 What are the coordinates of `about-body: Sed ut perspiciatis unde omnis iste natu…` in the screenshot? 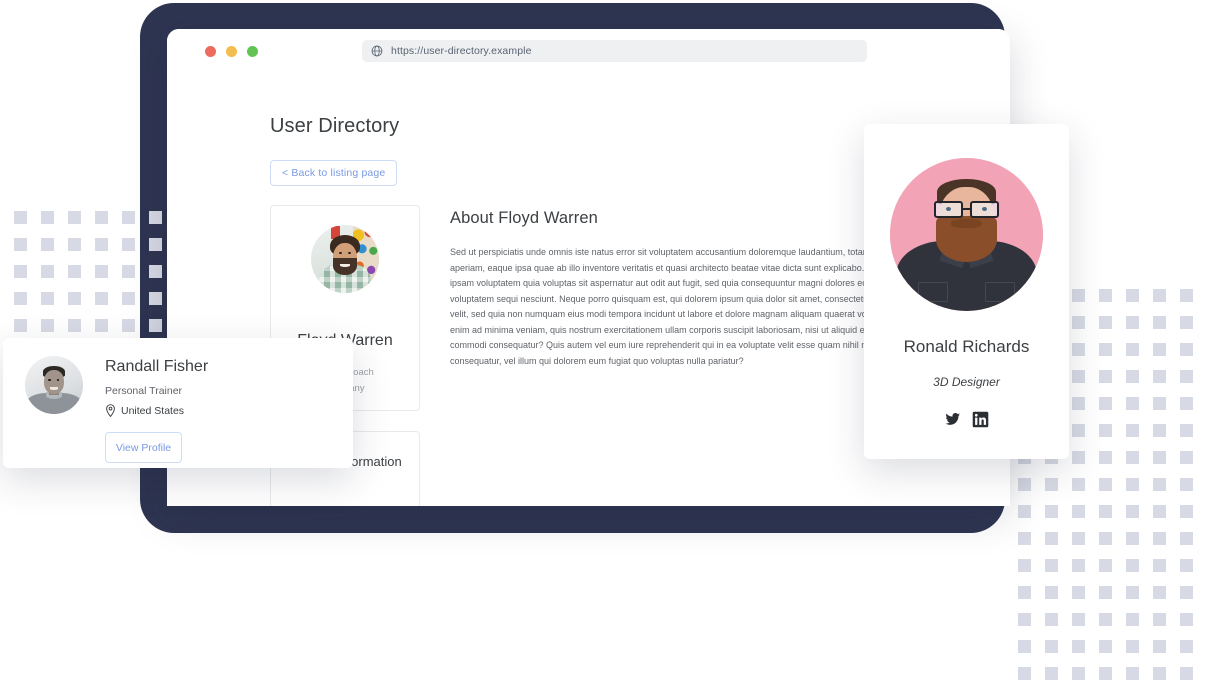 It's located at (683, 306).